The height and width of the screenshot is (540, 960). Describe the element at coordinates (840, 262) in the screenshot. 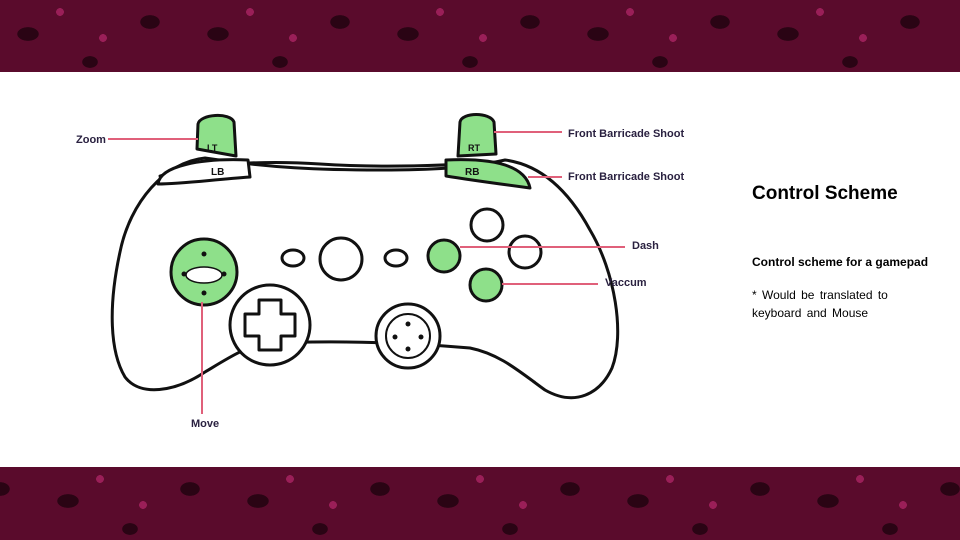

I see `slide-subtitle: Control scheme for a gamepad` at that location.